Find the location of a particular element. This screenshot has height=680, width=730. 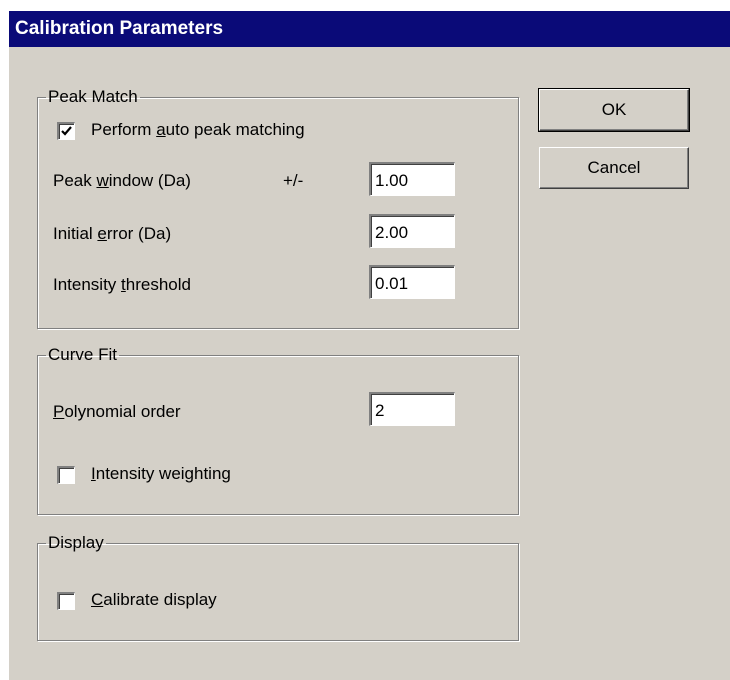

peak-window-label: Peak window (Da) is located at coordinates (122, 180).